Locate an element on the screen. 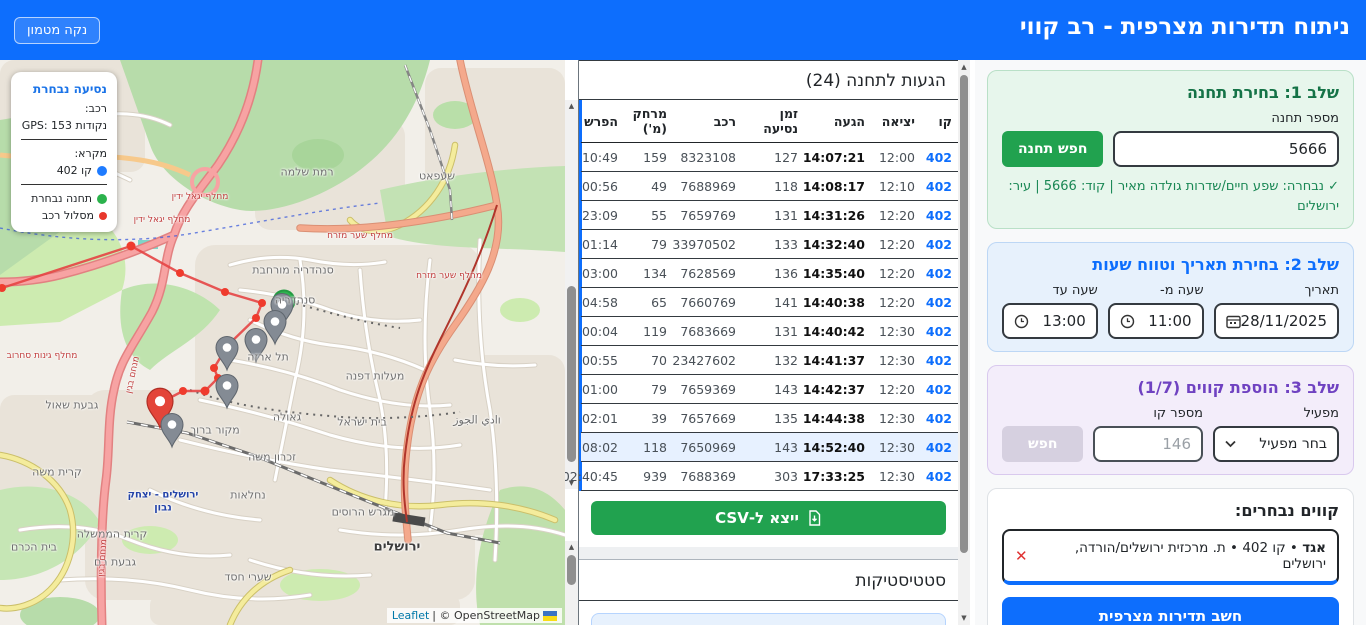  table-cell: 135 is located at coordinates (773, 418).